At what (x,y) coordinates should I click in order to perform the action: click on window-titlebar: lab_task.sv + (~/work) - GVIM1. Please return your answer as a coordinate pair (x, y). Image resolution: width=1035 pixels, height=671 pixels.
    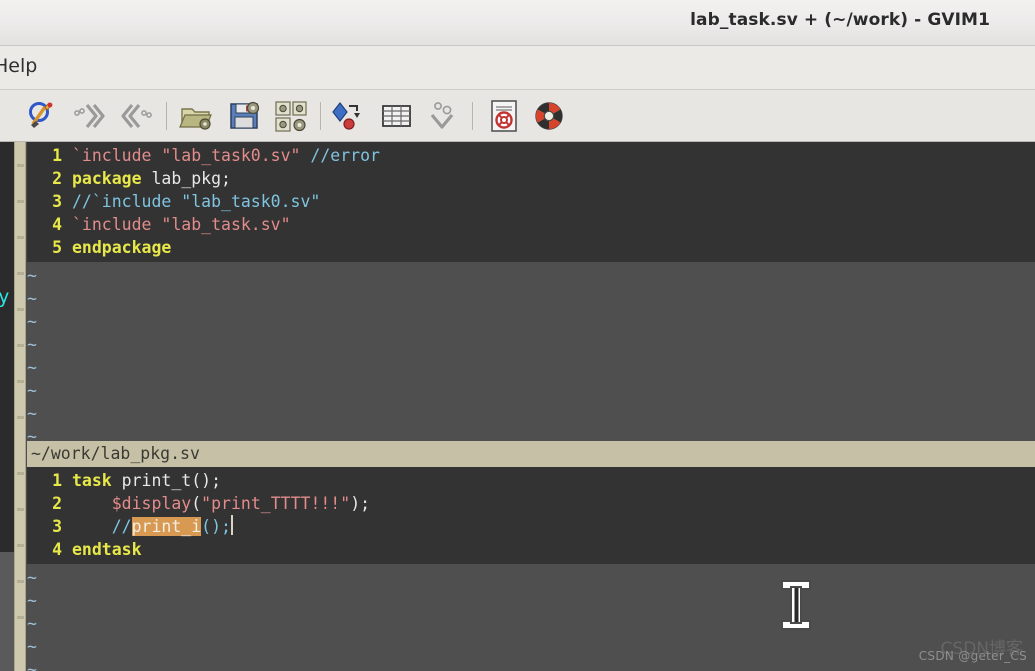
    Looking at the image, I should click on (517, 23).